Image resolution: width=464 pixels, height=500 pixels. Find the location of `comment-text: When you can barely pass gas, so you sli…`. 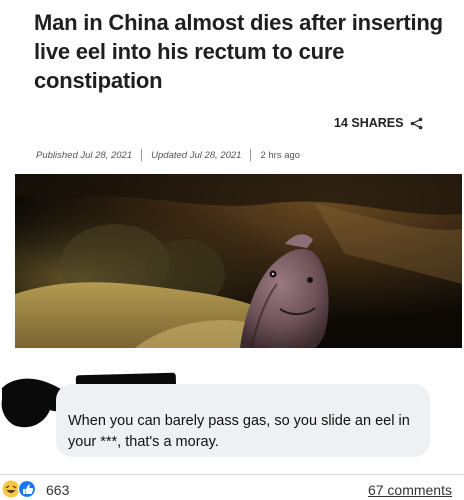

comment-text: When you can barely pass gas, so you sli… is located at coordinates (239, 431).